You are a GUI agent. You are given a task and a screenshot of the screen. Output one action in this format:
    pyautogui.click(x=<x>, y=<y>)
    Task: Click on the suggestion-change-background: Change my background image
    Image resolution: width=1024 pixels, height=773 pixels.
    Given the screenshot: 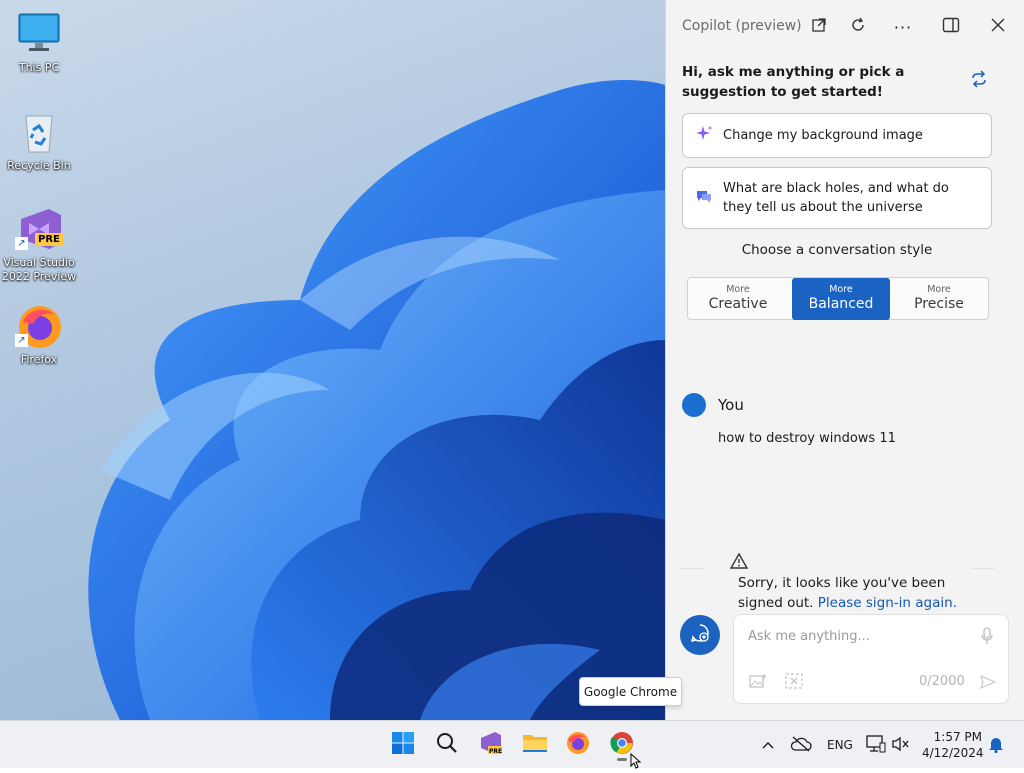 What is the action you would take?
    pyautogui.click(x=837, y=135)
    